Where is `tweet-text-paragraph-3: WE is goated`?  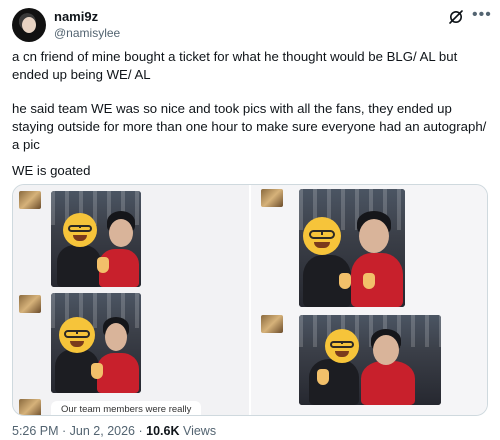
tweet-text-paragraph-3: WE is goated is located at coordinates (51, 170).